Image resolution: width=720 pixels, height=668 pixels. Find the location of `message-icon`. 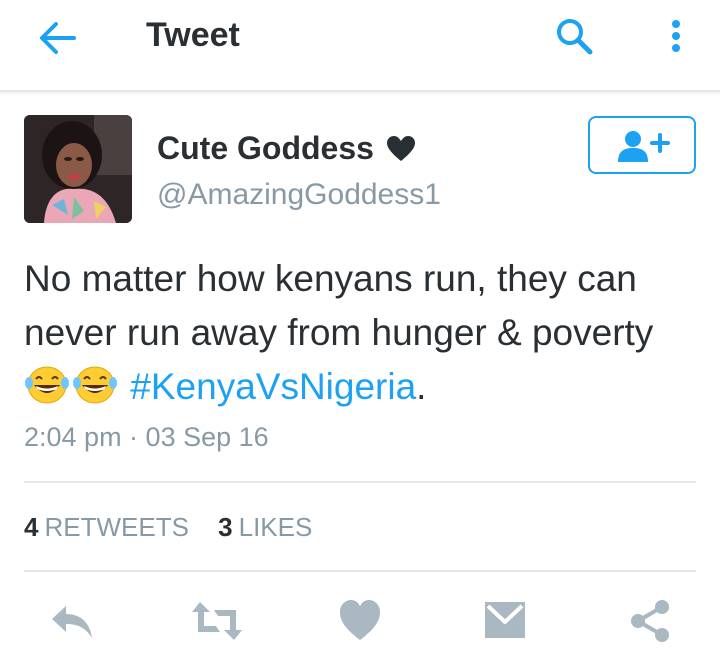

message-icon is located at coordinates (505, 620).